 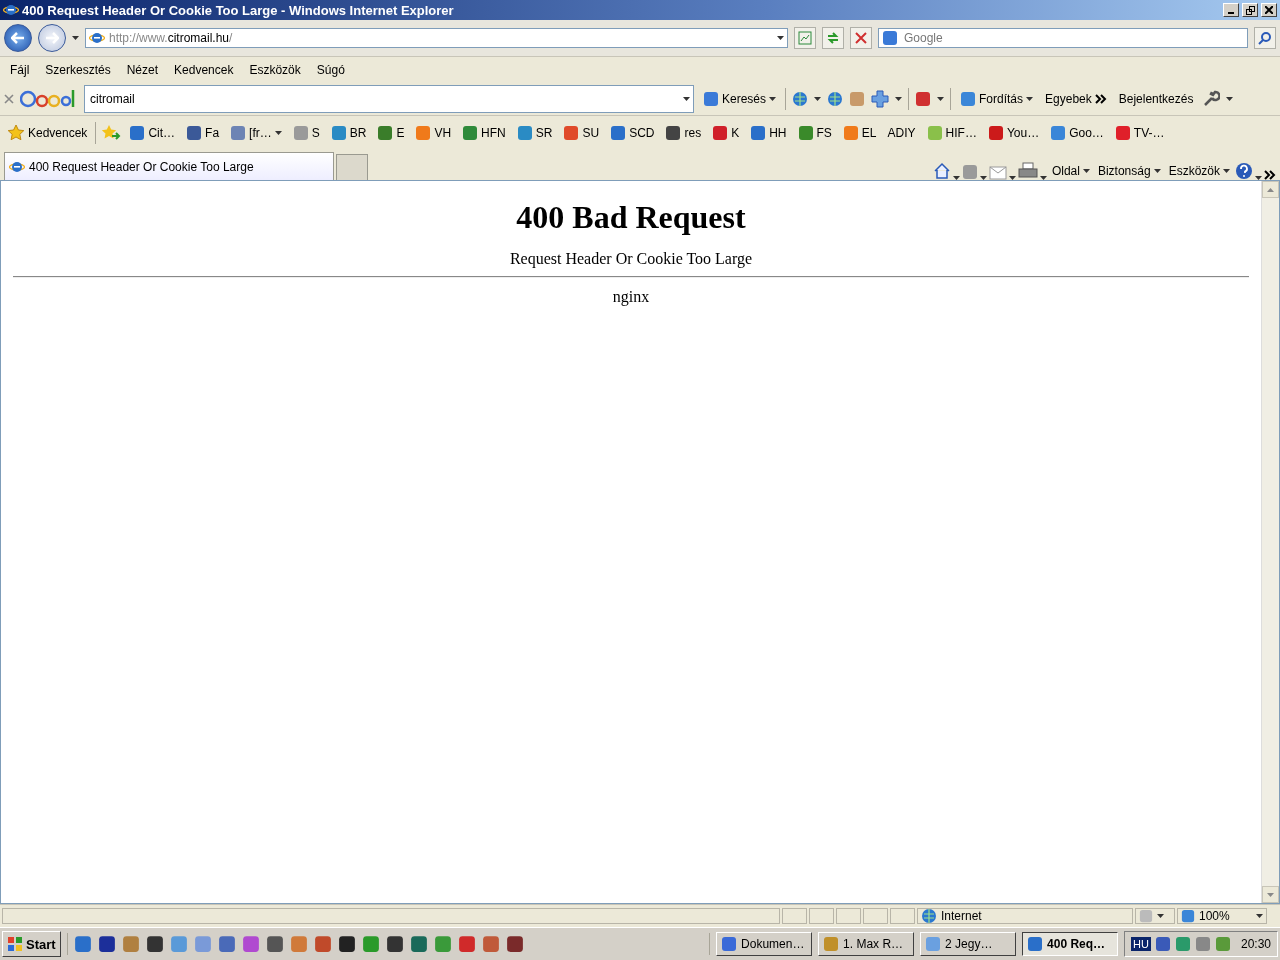 I want to click on toolbar-search-box: citromail, so click(x=389, y=99).